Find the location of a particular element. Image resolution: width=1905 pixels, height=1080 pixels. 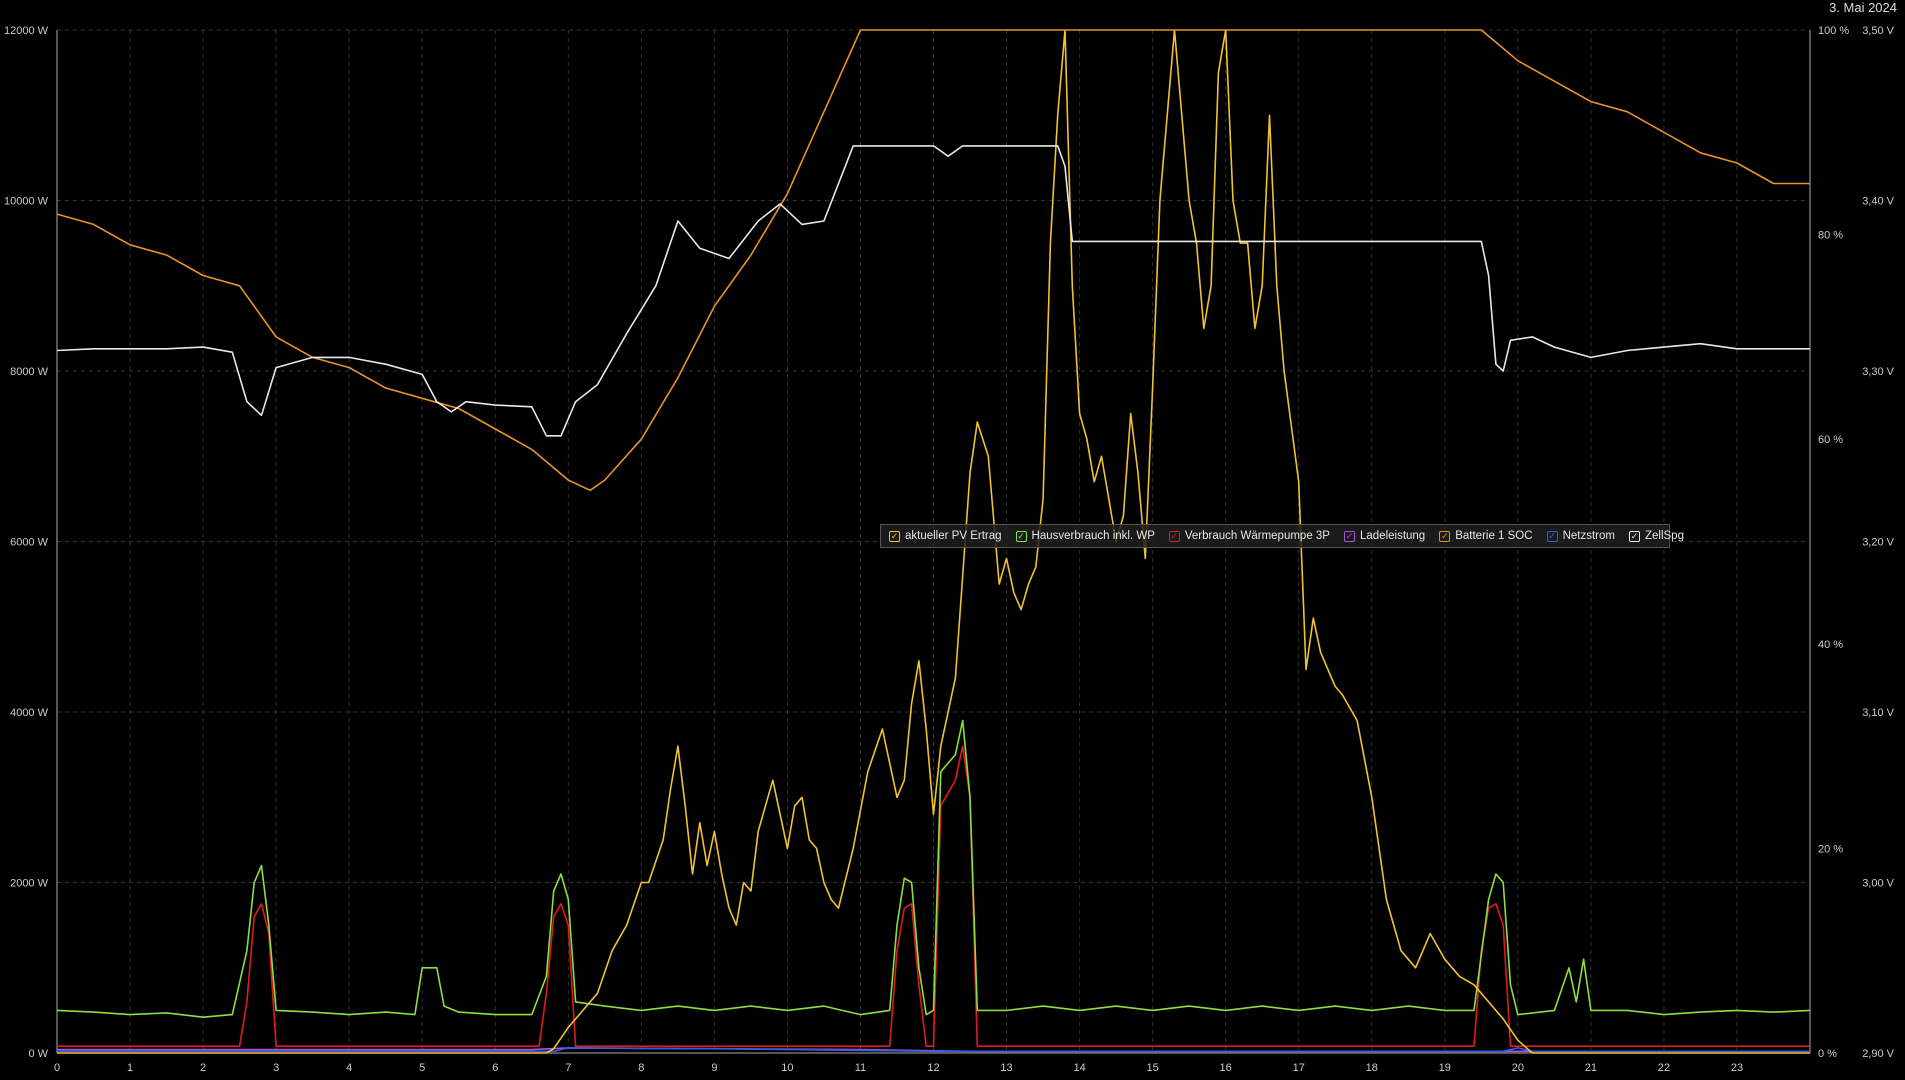

y-right-volt-tick-label: 3,10 V is located at coordinates (1878, 713).